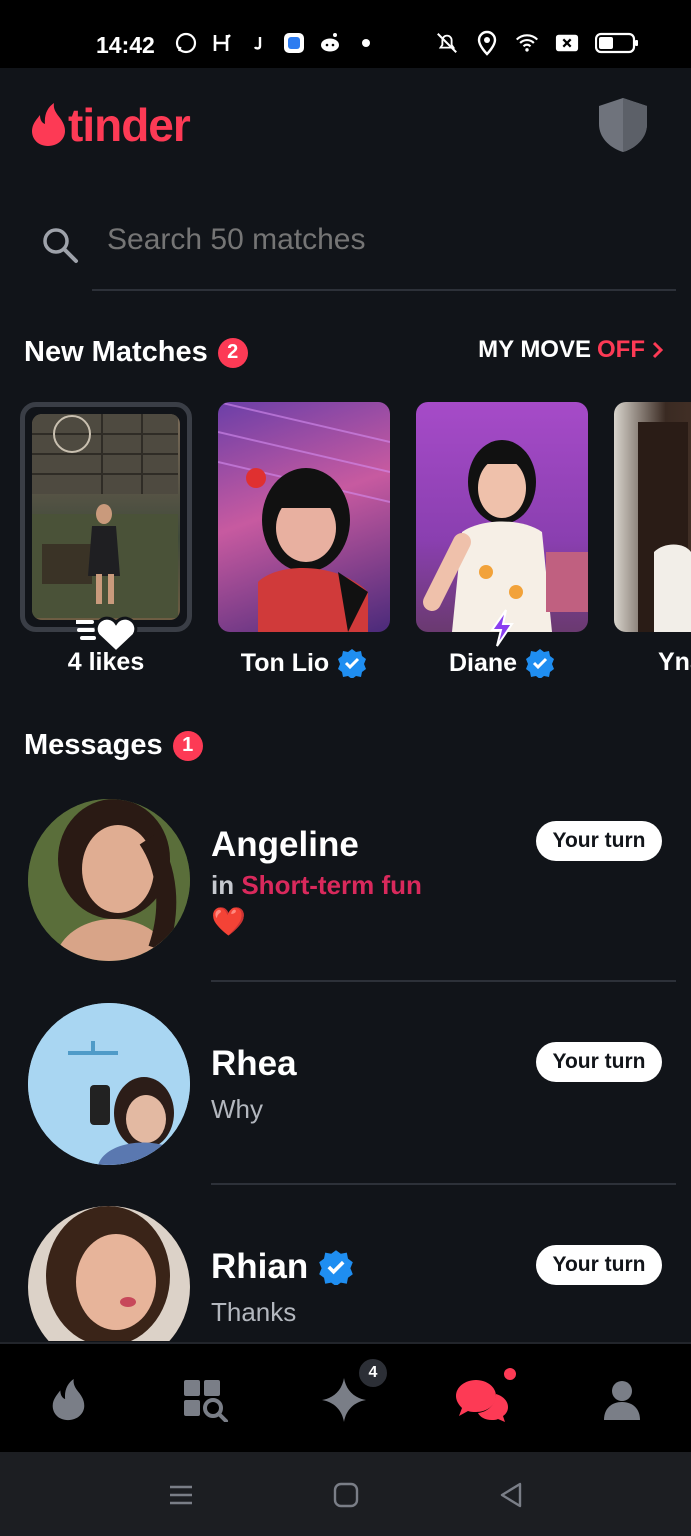  I want to click on search-icon, so click(60, 245).